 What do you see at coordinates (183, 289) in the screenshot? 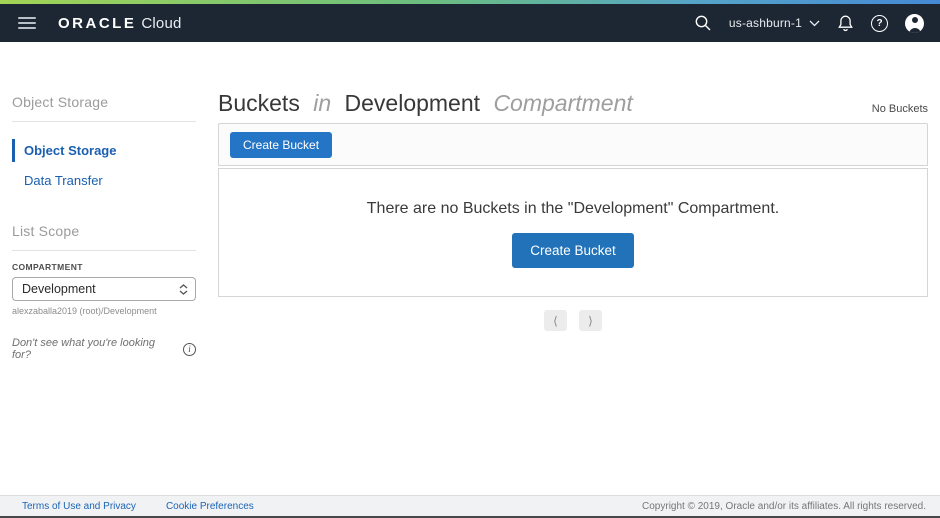
I see `select-stepper-icon` at bounding box center [183, 289].